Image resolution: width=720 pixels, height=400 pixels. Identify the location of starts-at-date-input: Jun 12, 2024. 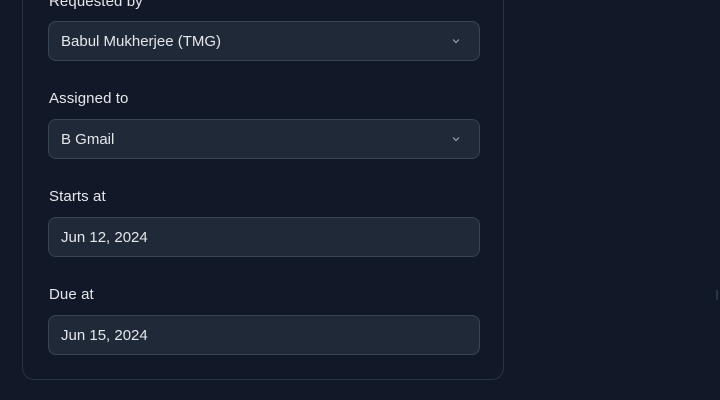
(264, 237).